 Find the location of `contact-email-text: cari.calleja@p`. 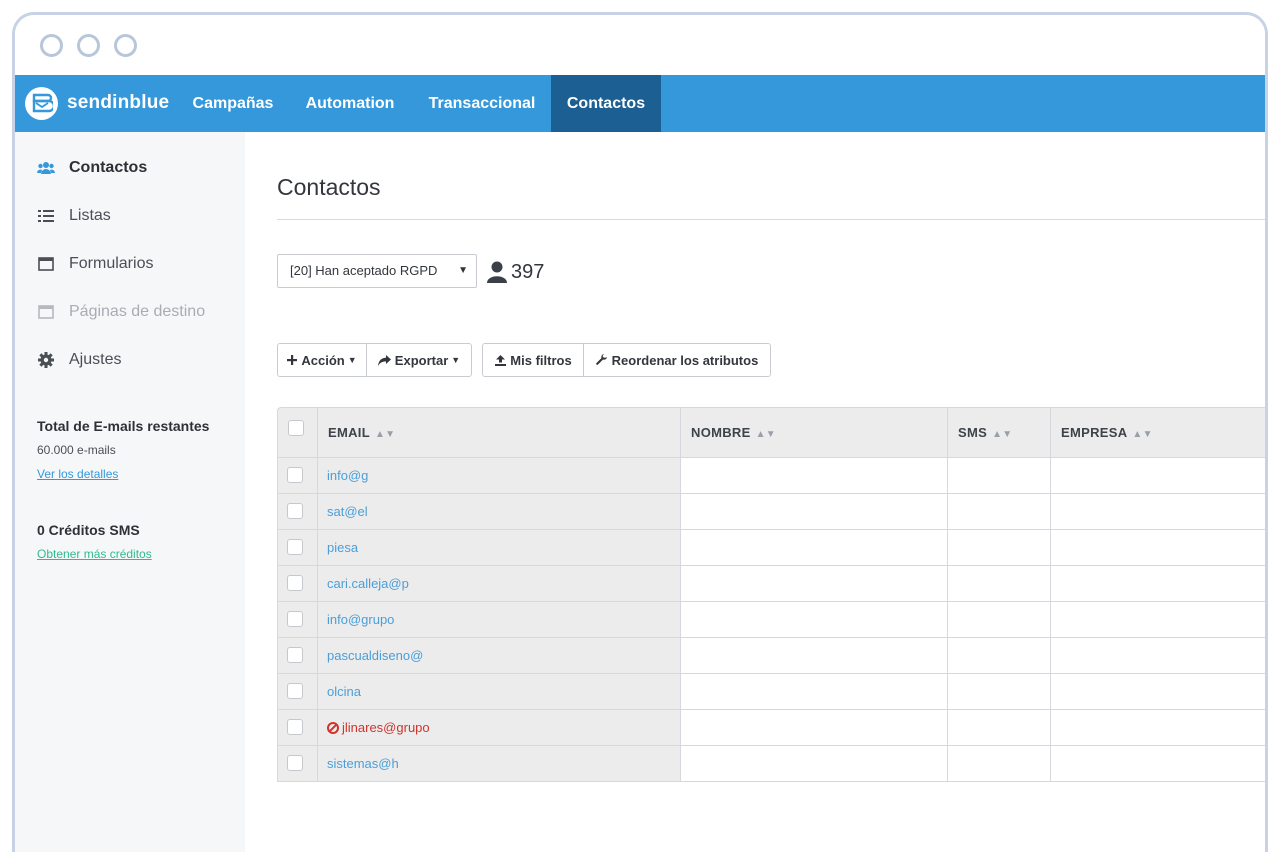

contact-email-text: cari.calleja@p is located at coordinates (368, 583).